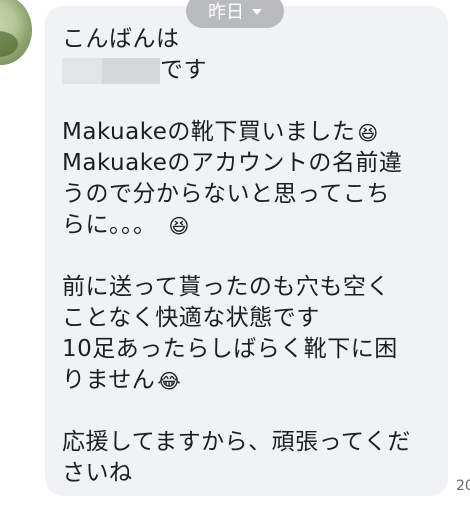 This screenshot has height=510, width=470. What do you see at coordinates (111, 71) in the screenshot?
I see `redacted-name` at bounding box center [111, 71].